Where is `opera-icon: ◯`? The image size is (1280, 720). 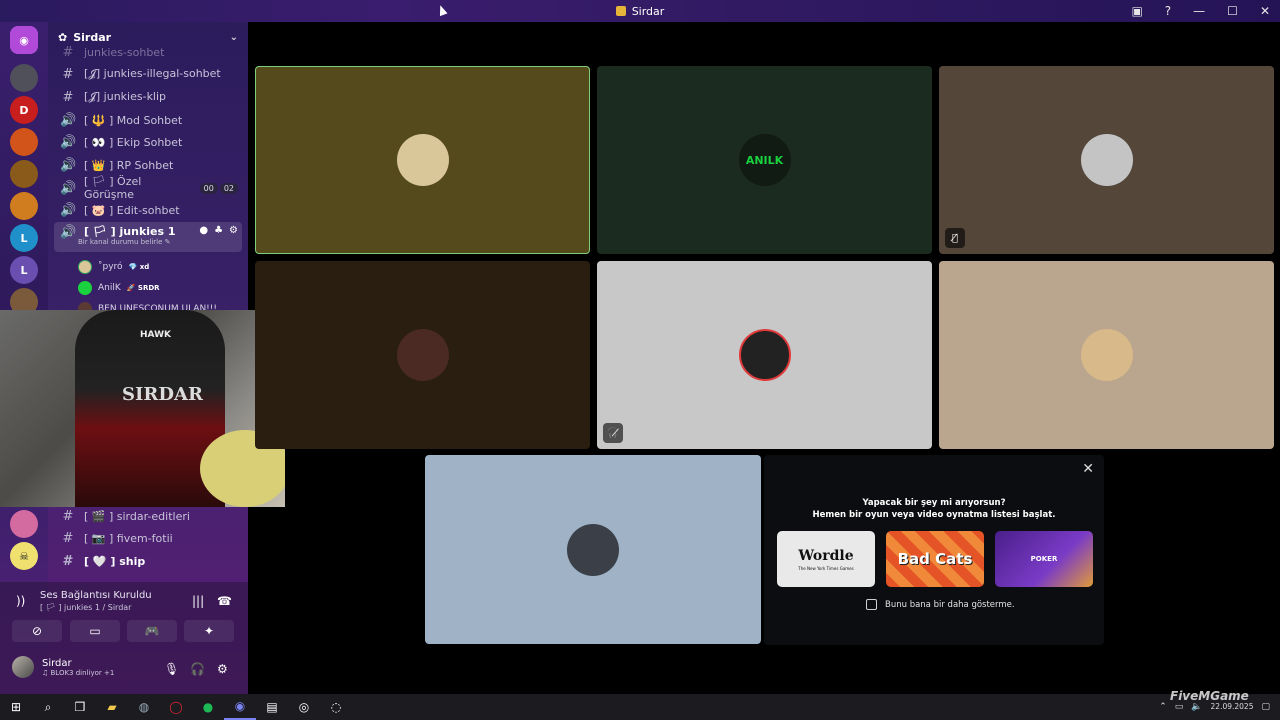
opera-icon: ◯ is located at coordinates (176, 707).